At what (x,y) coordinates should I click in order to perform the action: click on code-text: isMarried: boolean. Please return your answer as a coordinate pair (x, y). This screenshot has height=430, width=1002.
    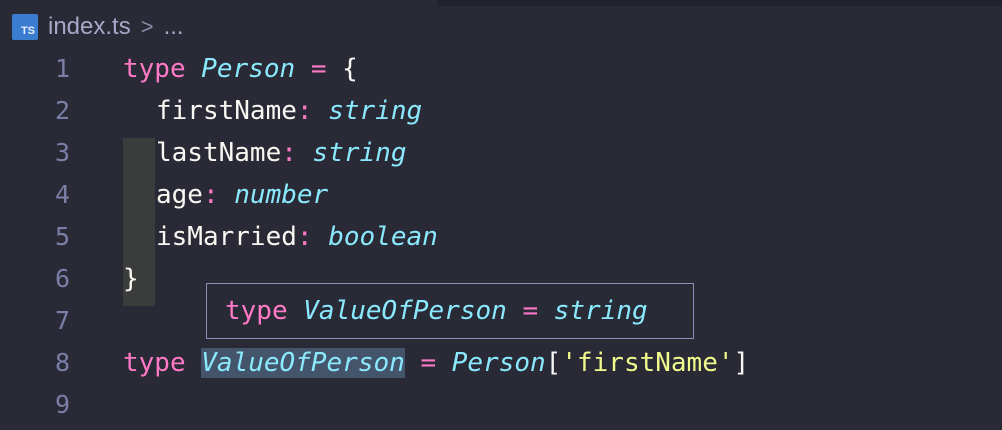
    Looking at the image, I should click on (297, 237).